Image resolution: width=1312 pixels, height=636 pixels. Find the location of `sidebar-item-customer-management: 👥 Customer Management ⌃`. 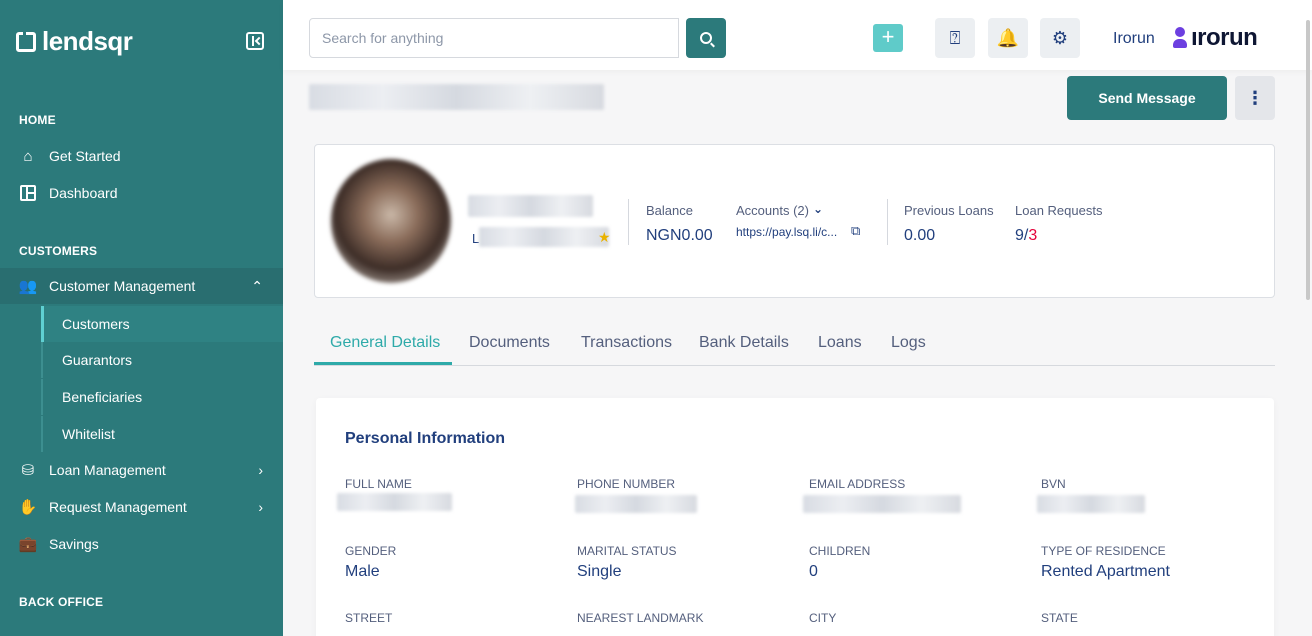

sidebar-item-customer-management: 👥 Customer Management ⌃ is located at coordinates (141, 286).